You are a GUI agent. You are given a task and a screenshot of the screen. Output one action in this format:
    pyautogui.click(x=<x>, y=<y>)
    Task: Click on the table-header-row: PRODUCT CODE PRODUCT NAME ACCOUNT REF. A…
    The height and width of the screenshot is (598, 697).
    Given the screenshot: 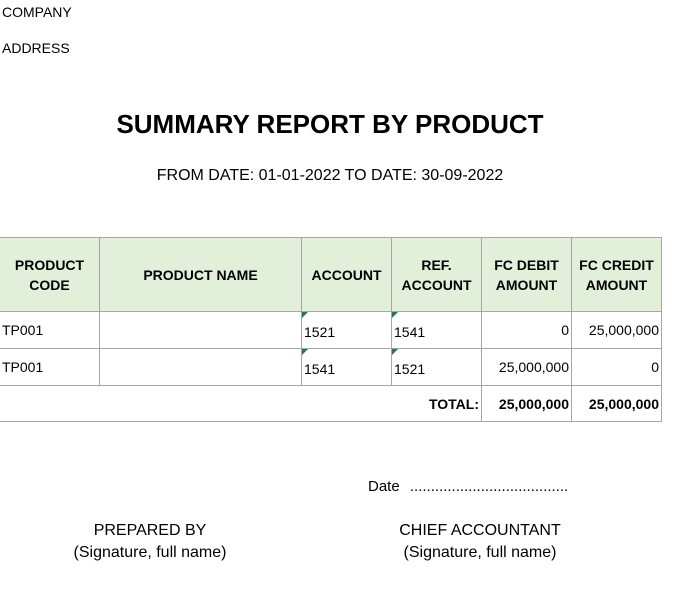 What is the action you would take?
    pyautogui.click(x=331, y=274)
    